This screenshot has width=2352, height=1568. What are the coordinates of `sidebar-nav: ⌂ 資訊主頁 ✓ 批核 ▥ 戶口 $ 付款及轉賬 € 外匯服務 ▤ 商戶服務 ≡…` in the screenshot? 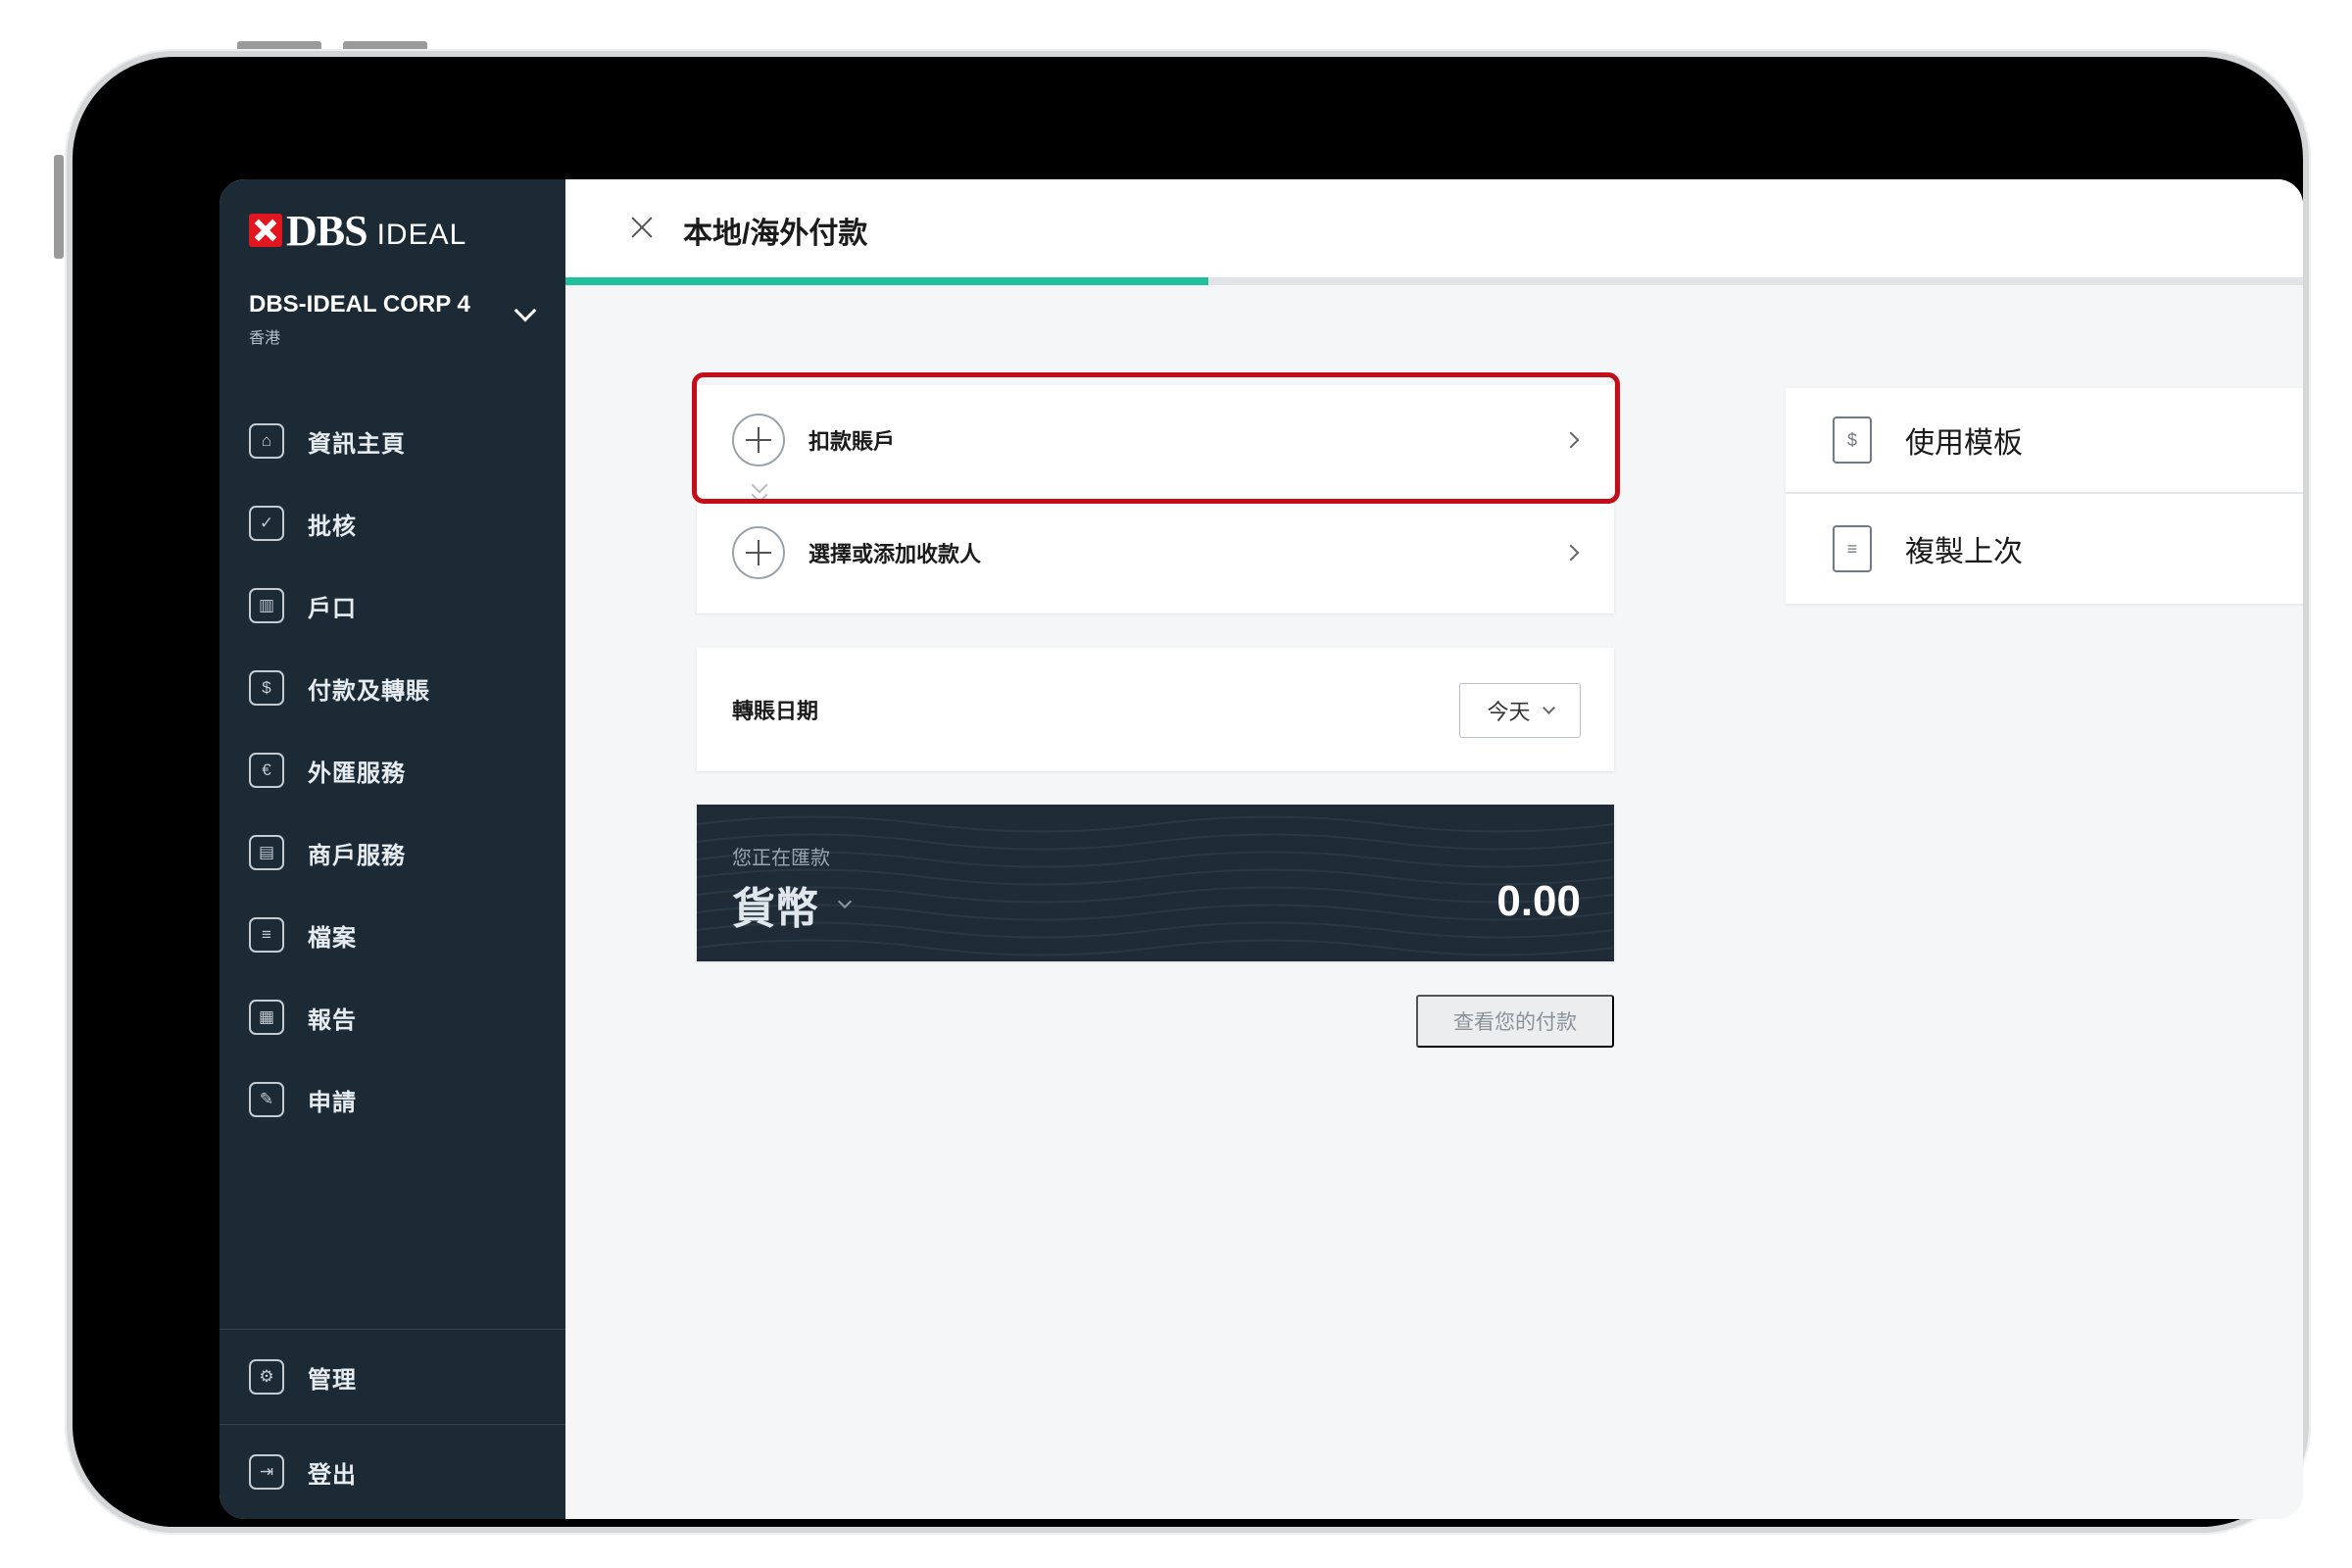 It's located at (392, 770).